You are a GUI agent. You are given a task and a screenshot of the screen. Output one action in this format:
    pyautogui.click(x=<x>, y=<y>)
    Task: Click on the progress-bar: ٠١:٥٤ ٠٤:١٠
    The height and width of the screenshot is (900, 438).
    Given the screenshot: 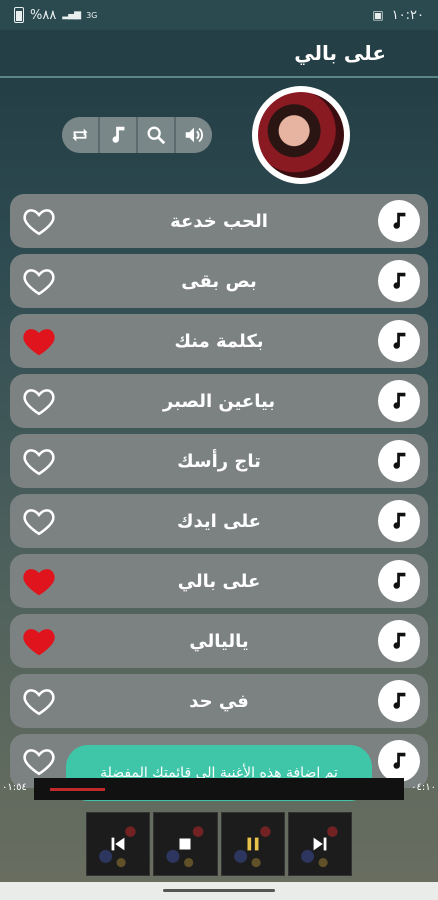 What is the action you would take?
    pyautogui.click(x=219, y=789)
    